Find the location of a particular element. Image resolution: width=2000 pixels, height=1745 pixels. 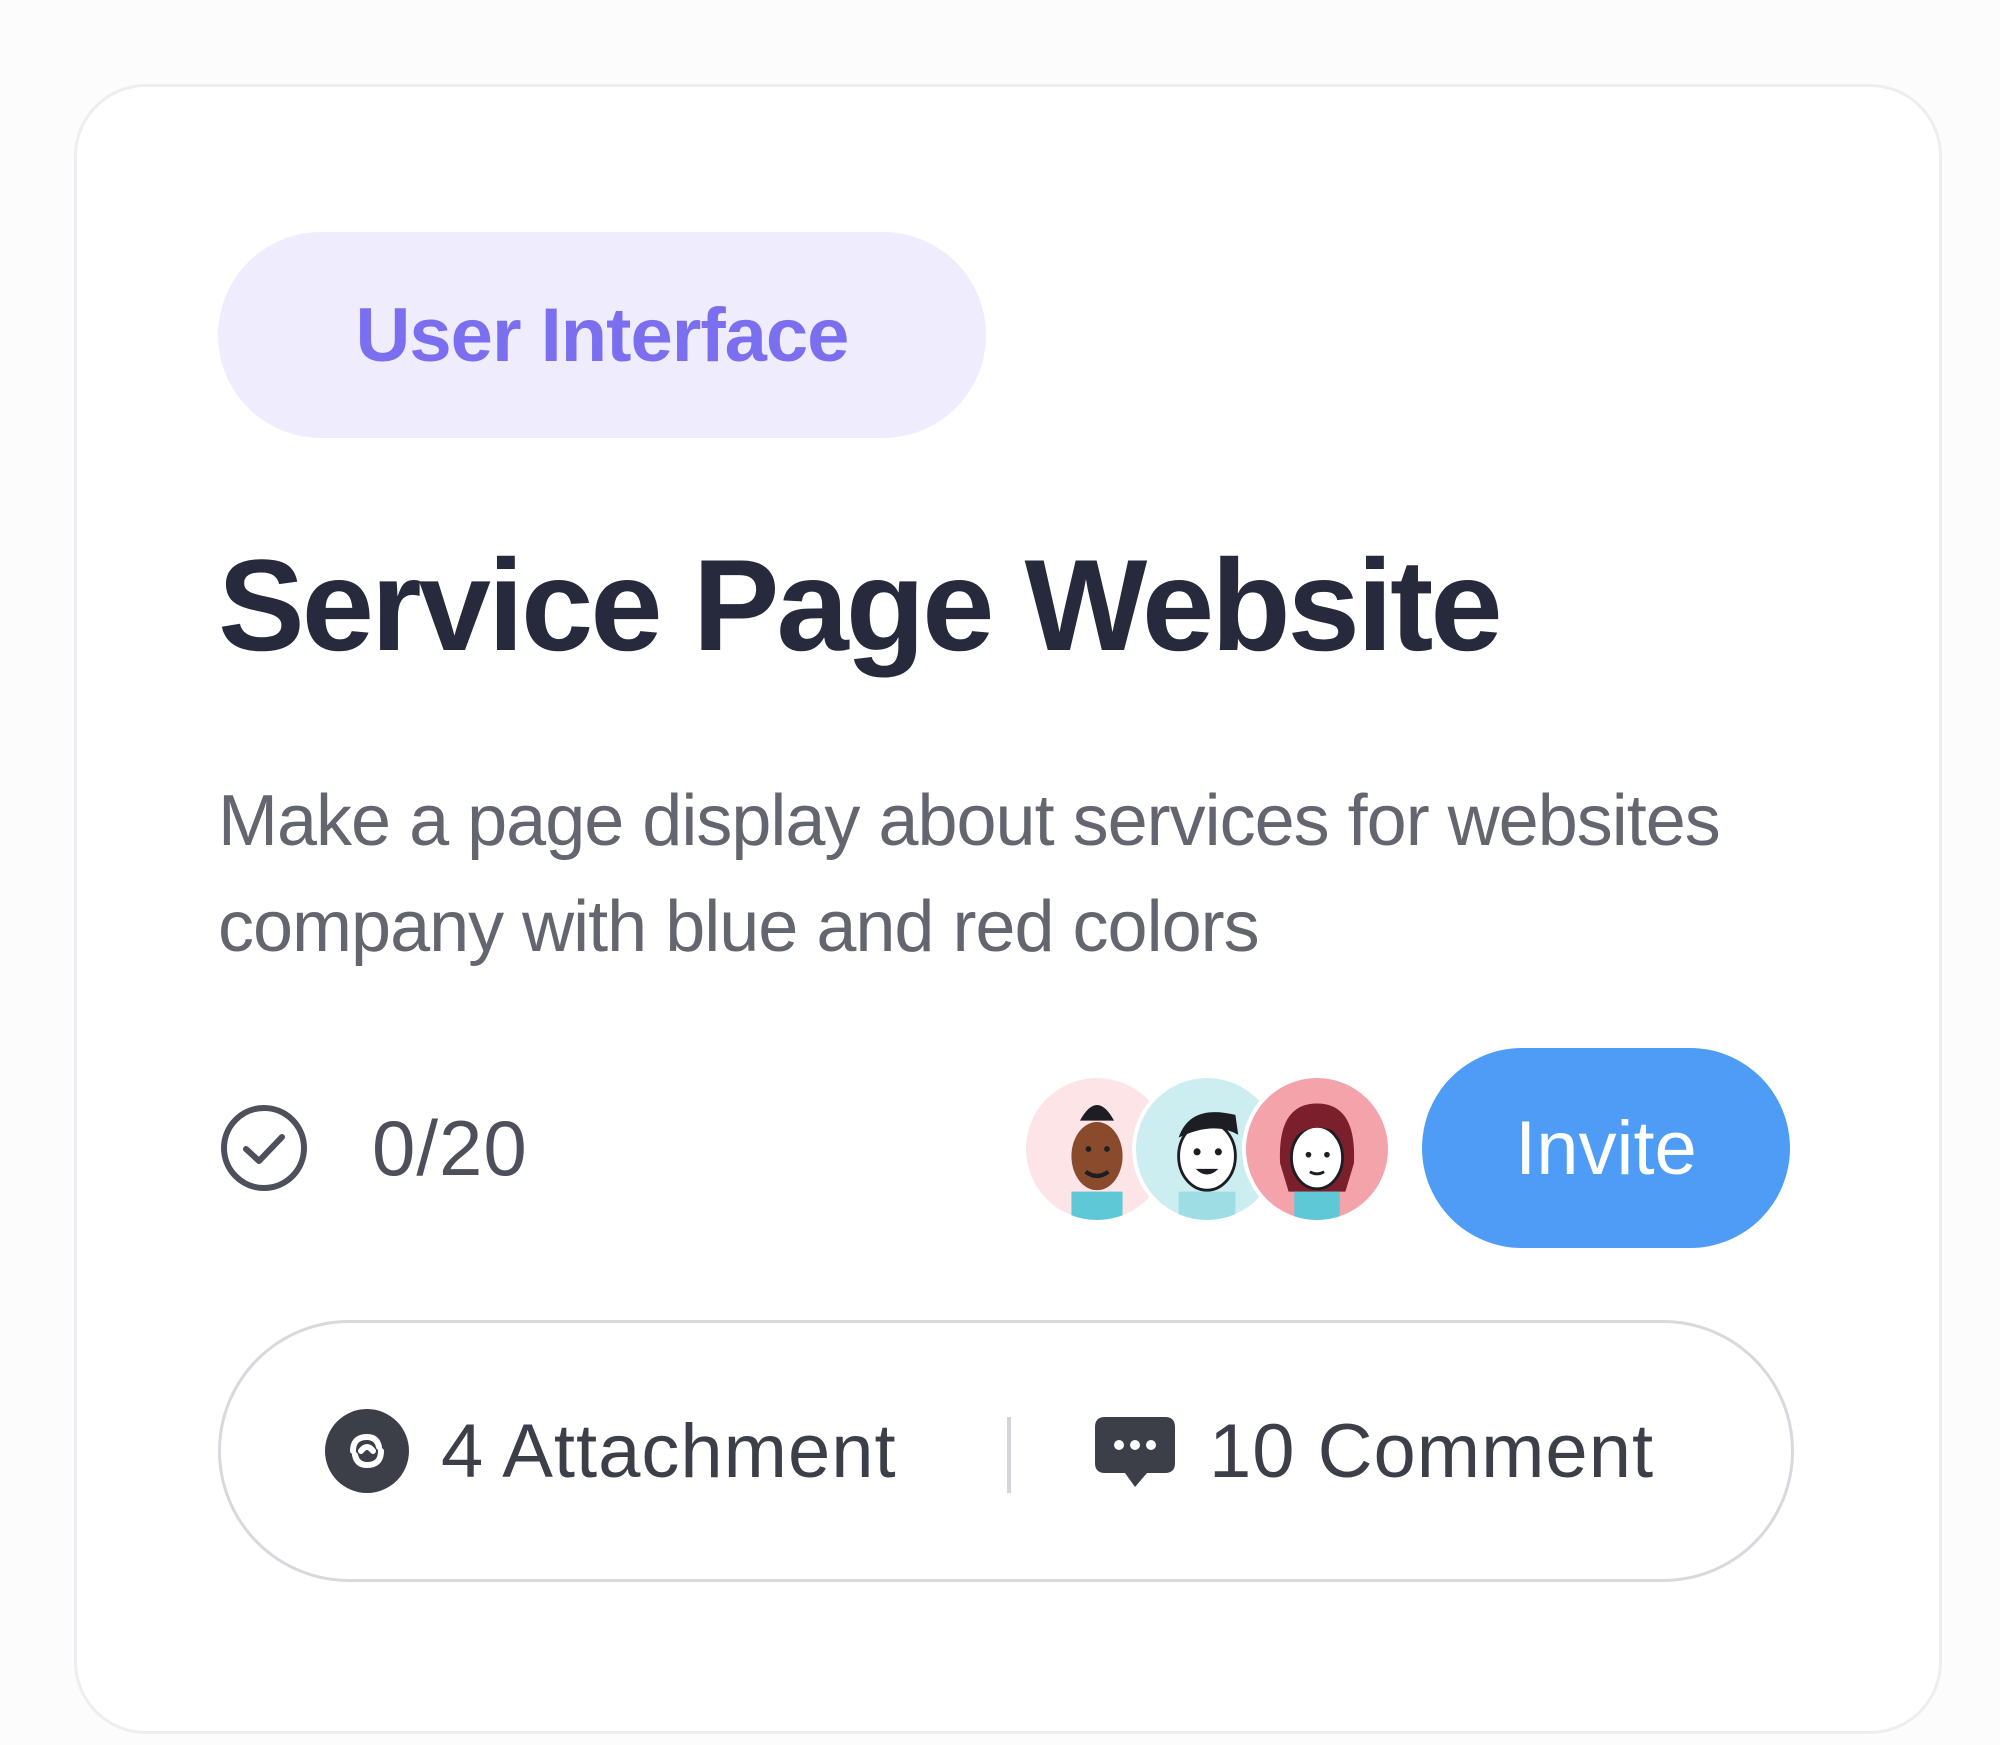

invite-button: Invite is located at coordinates (1606, 1148).